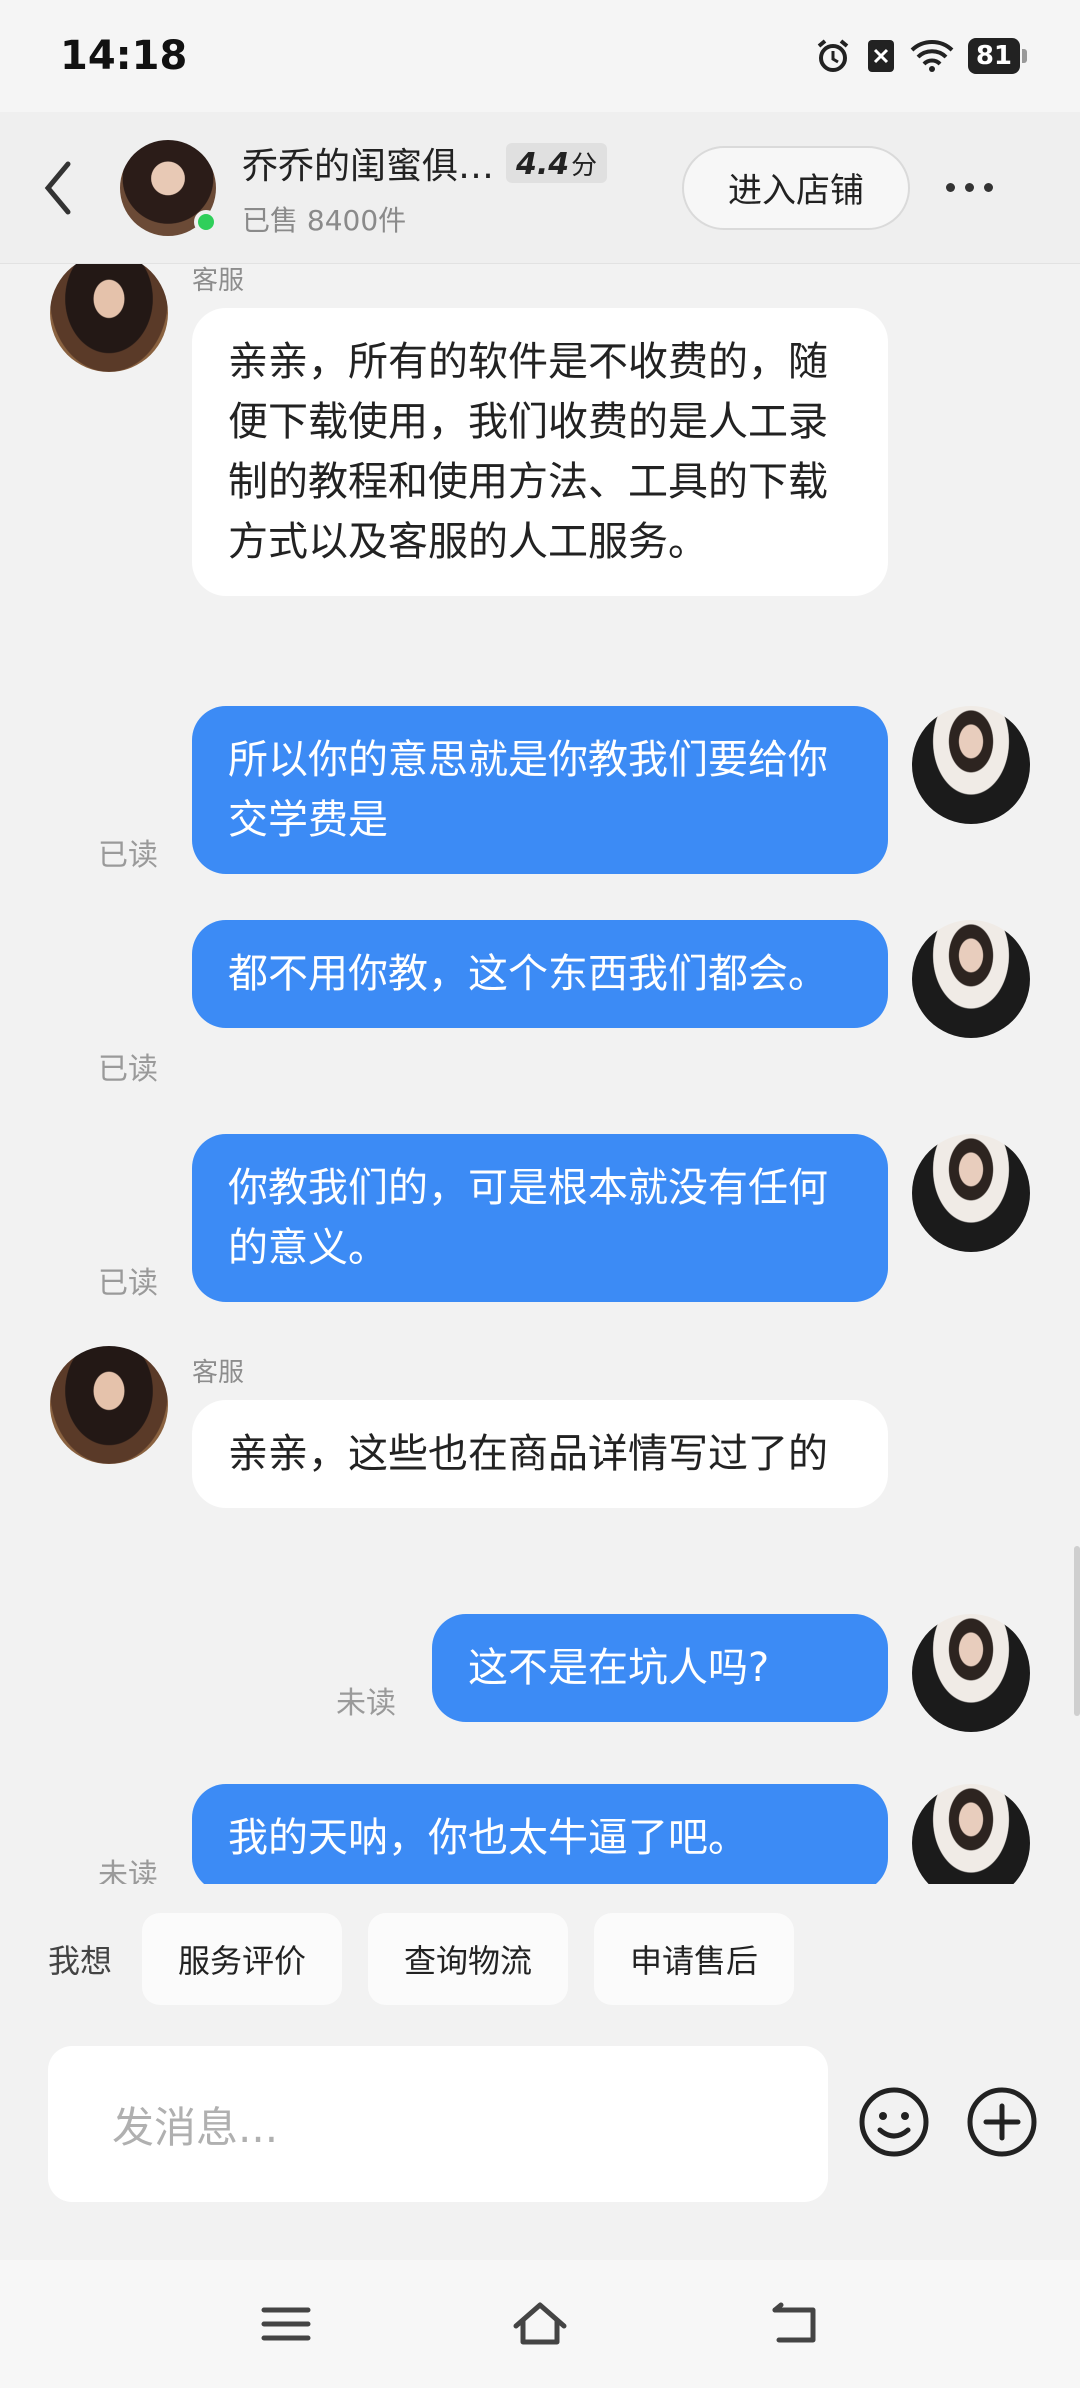 This screenshot has width=1080, height=2388. Describe the element at coordinates (242, 1959) in the screenshot. I see `service-review-button: 服务评价` at that location.